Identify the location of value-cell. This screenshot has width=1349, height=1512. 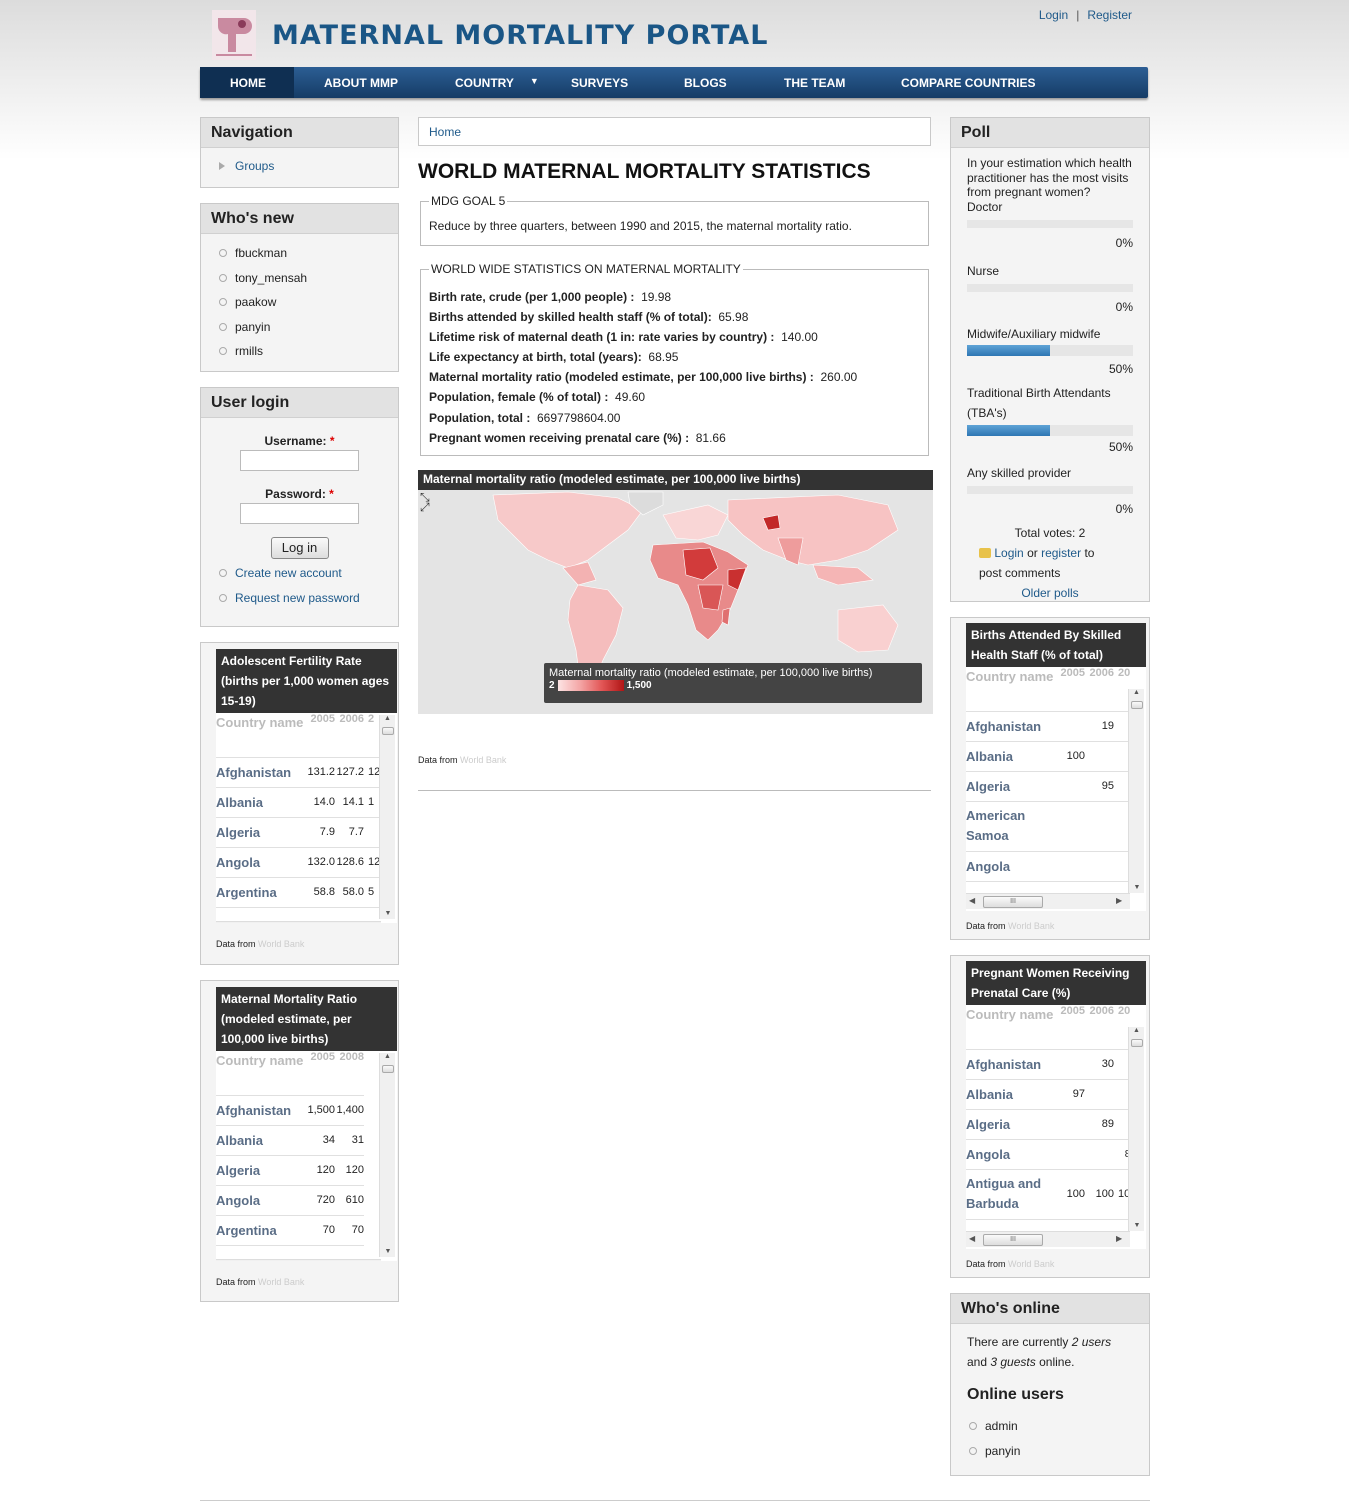
(1070, 726).